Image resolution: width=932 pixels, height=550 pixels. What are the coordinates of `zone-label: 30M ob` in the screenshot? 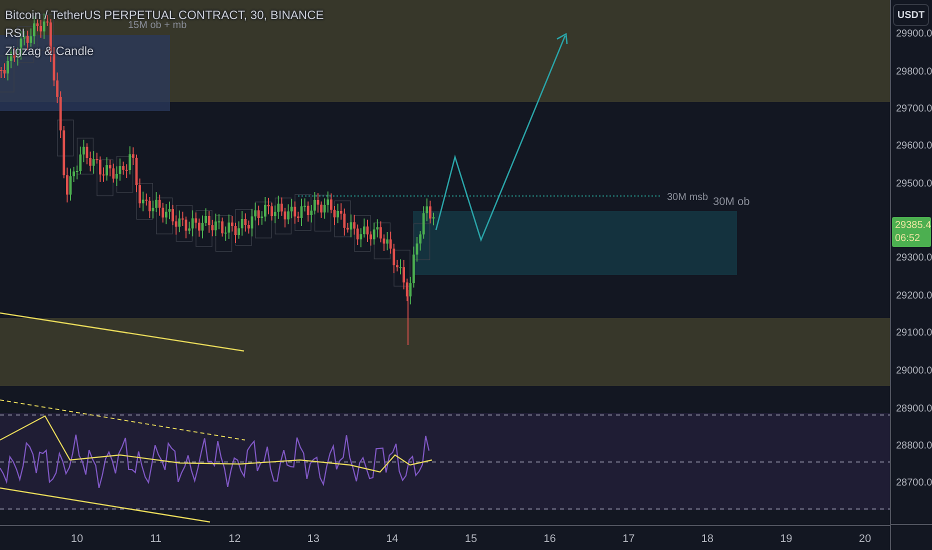 It's located at (731, 202).